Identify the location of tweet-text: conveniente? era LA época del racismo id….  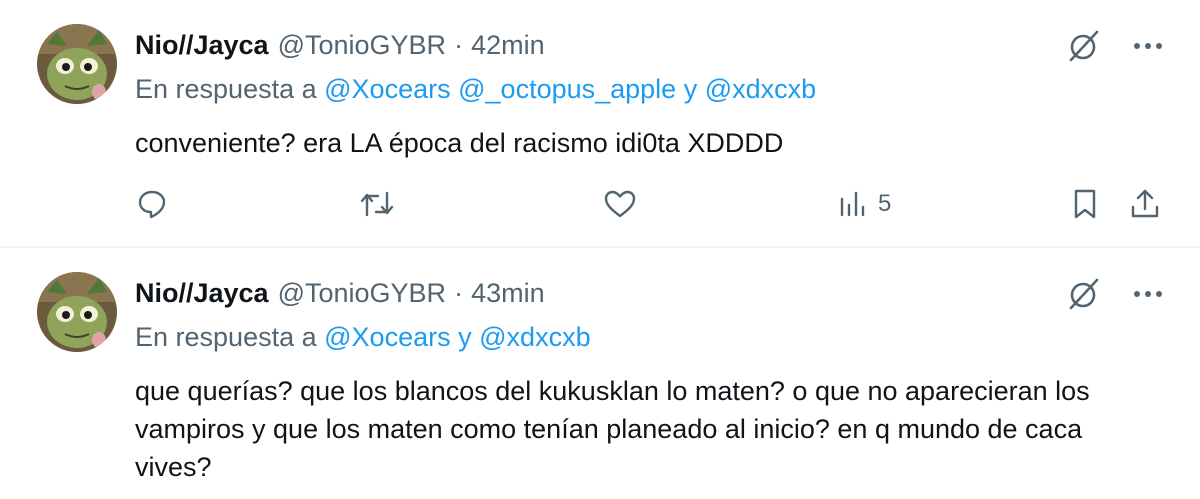
(459, 143).